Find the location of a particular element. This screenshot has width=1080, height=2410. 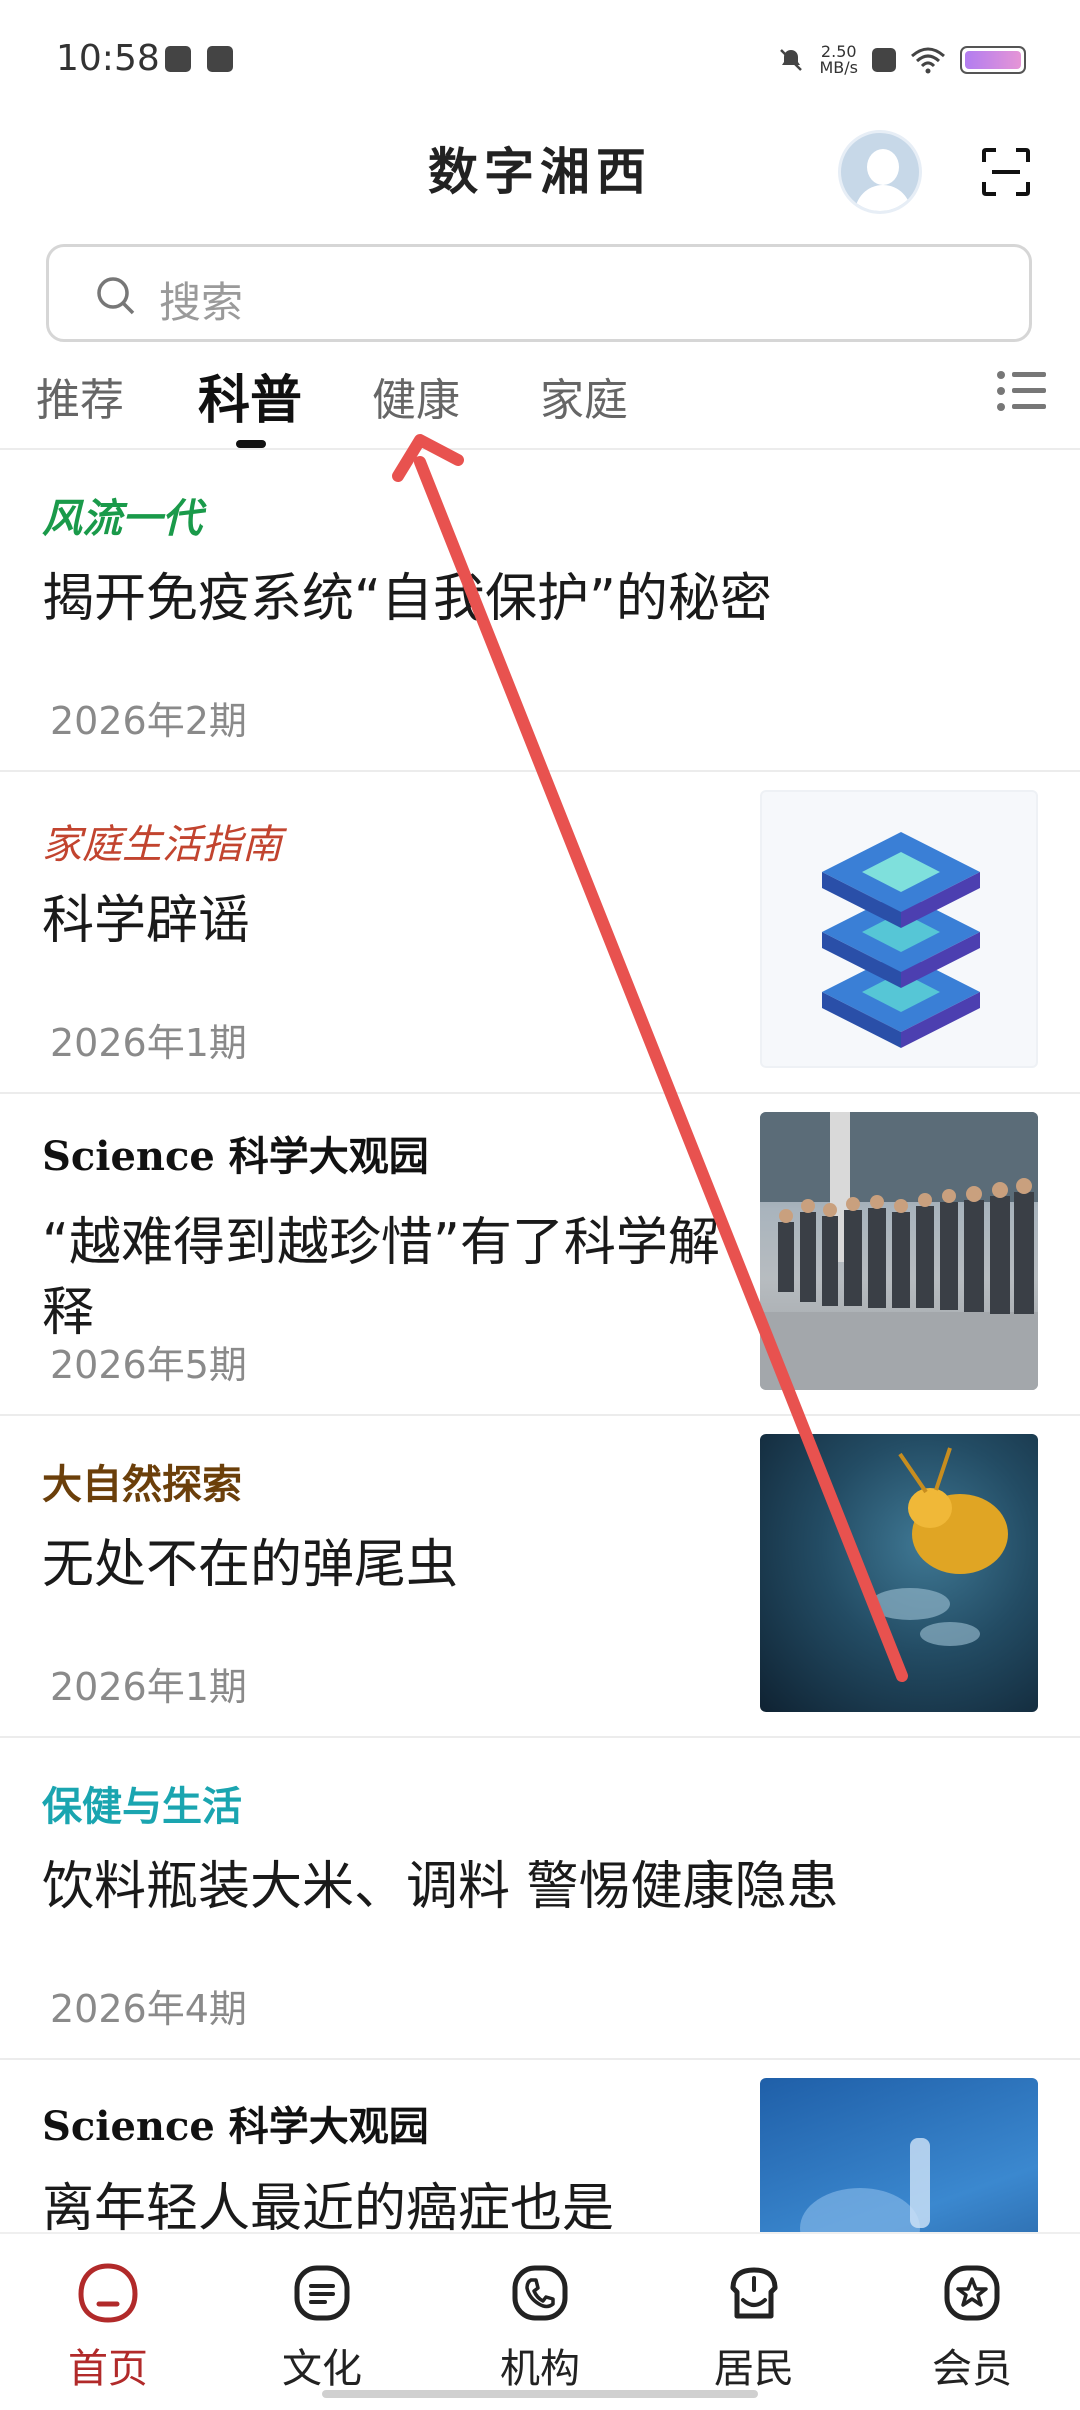

home-indicator is located at coordinates (540, 2394).